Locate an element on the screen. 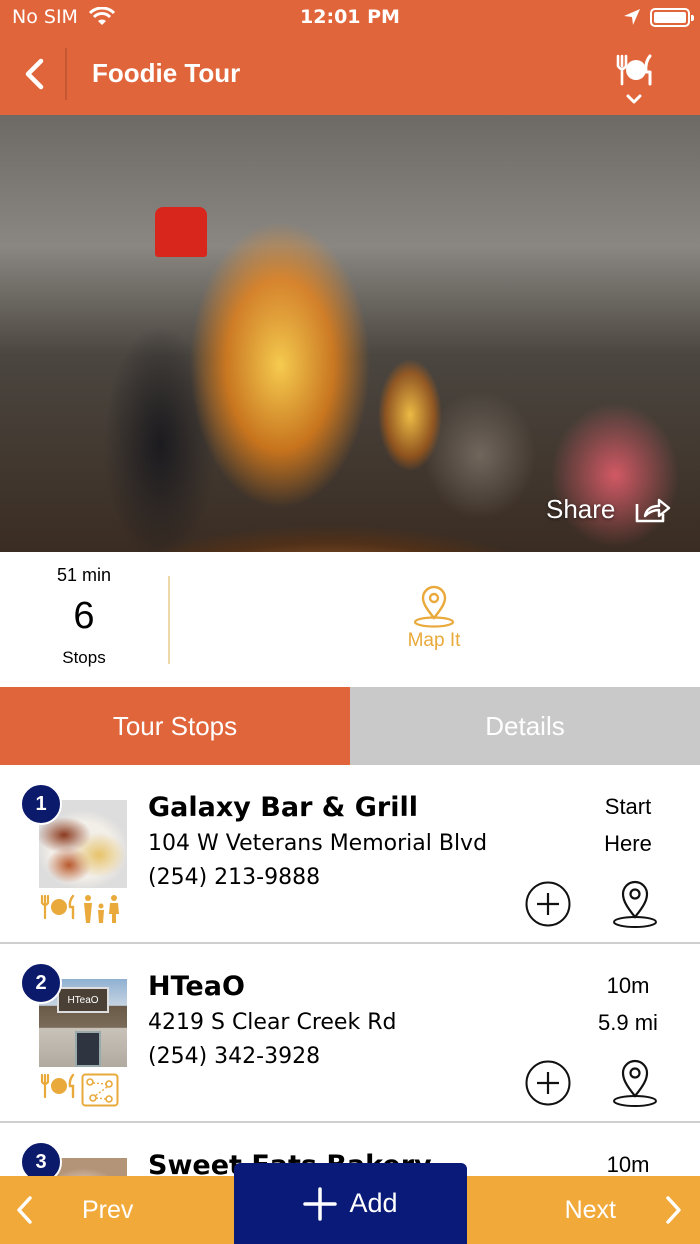 The height and width of the screenshot is (1244, 700). share-label: Share is located at coordinates (581, 509).